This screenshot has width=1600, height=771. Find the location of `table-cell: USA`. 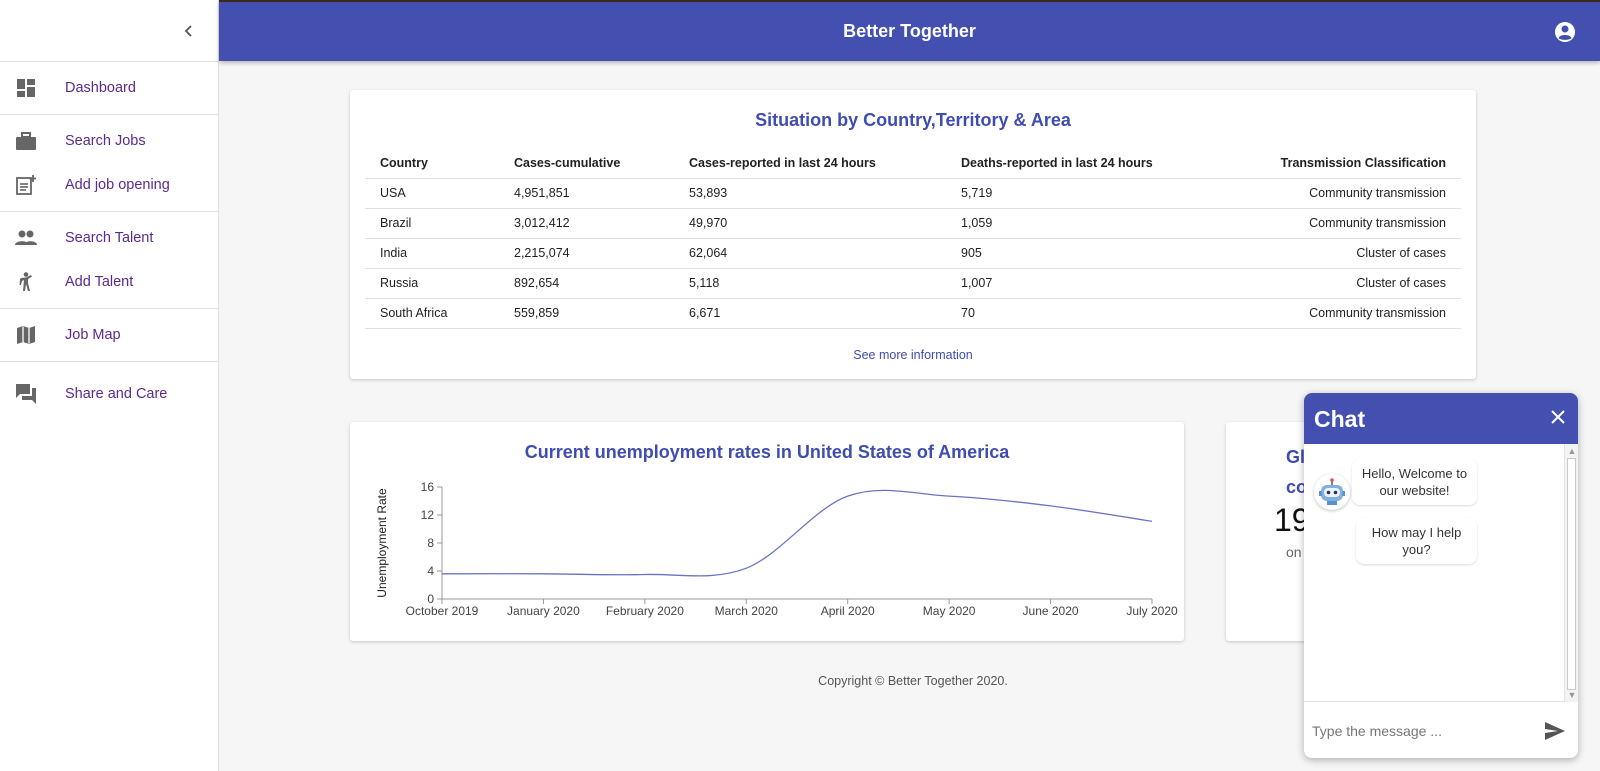

table-cell: USA is located at coordinates (432, 193).